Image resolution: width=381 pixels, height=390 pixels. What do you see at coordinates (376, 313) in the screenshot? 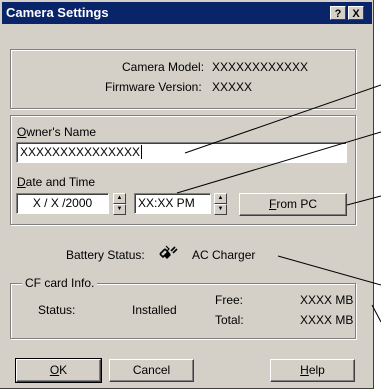
I see `callout-cf-card` at bounding box center [376, 313].